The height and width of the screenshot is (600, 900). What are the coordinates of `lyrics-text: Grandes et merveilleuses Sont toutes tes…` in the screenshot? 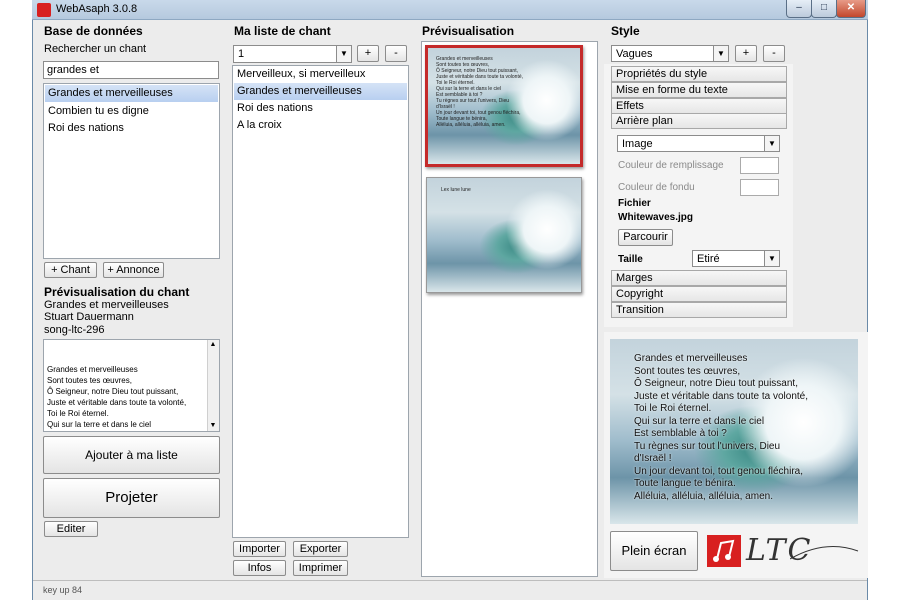 It's located at (117, 397).